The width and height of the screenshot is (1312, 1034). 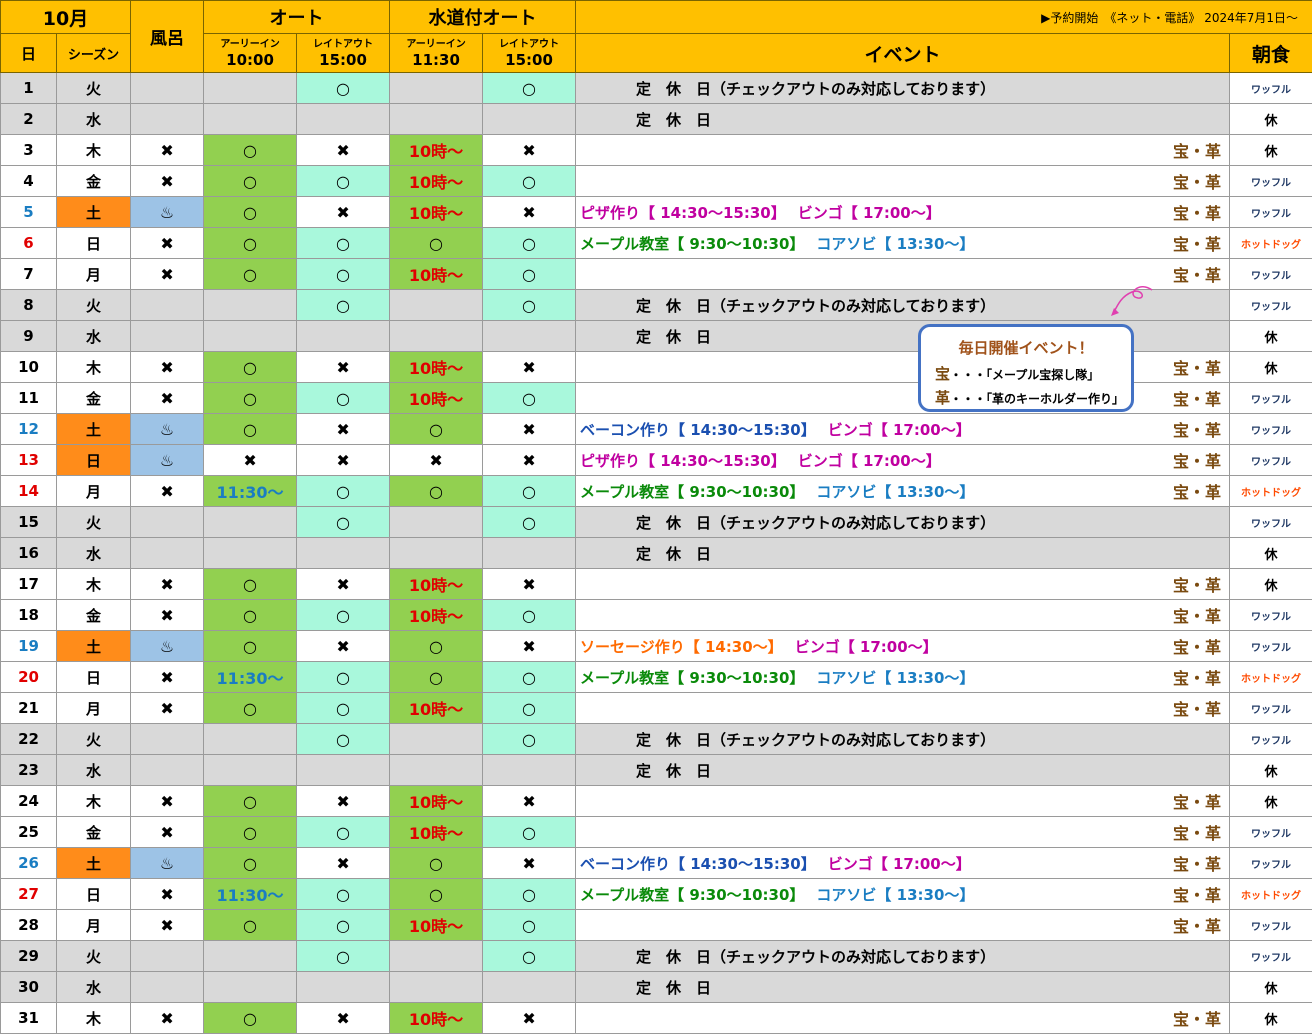 What do you see at coordinates (93, 925) in the screenshot?
I see `weekday-cell: 月` at bounding box center [93, 925].